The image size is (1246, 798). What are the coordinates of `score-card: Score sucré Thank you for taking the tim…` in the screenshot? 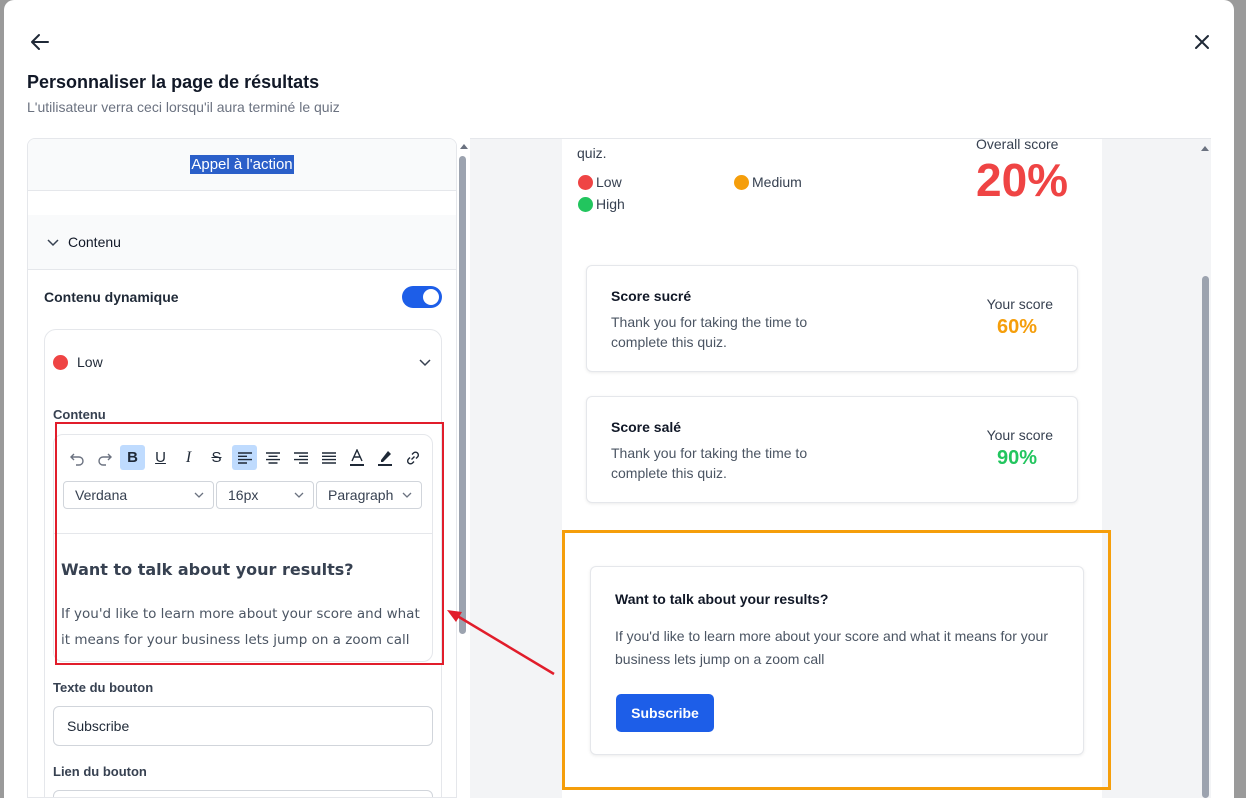 It's located at (832, 318).